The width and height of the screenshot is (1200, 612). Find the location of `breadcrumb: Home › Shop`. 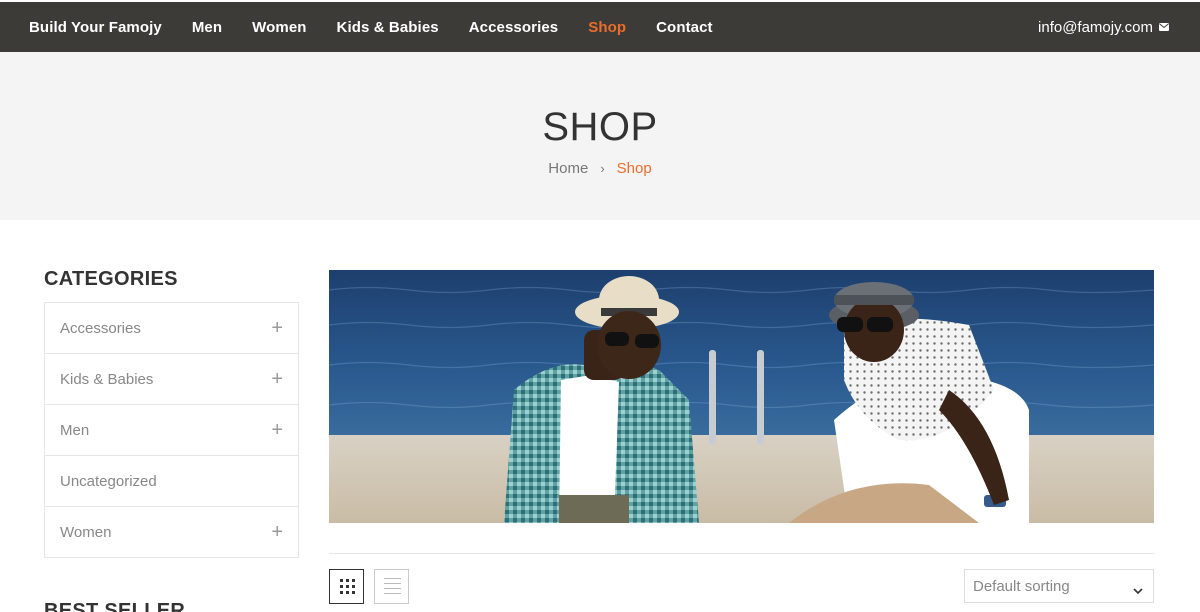

breadcrumb: Home › Shop is located at coordinates (600, 169).